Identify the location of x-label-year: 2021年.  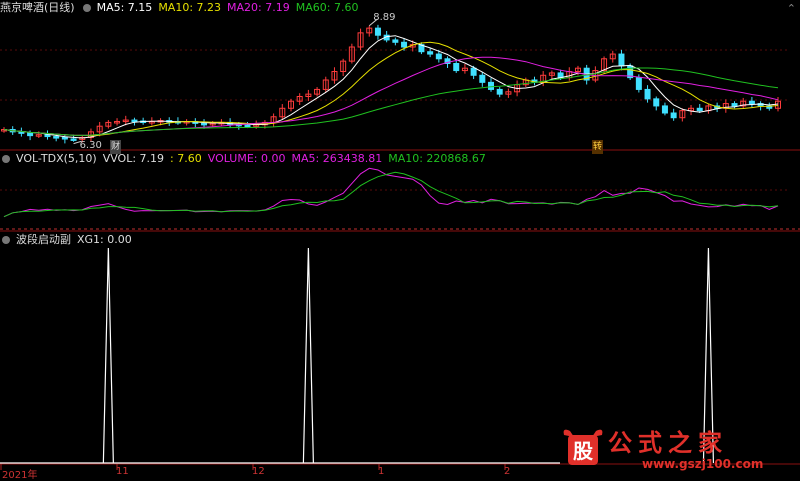
(20, 475).